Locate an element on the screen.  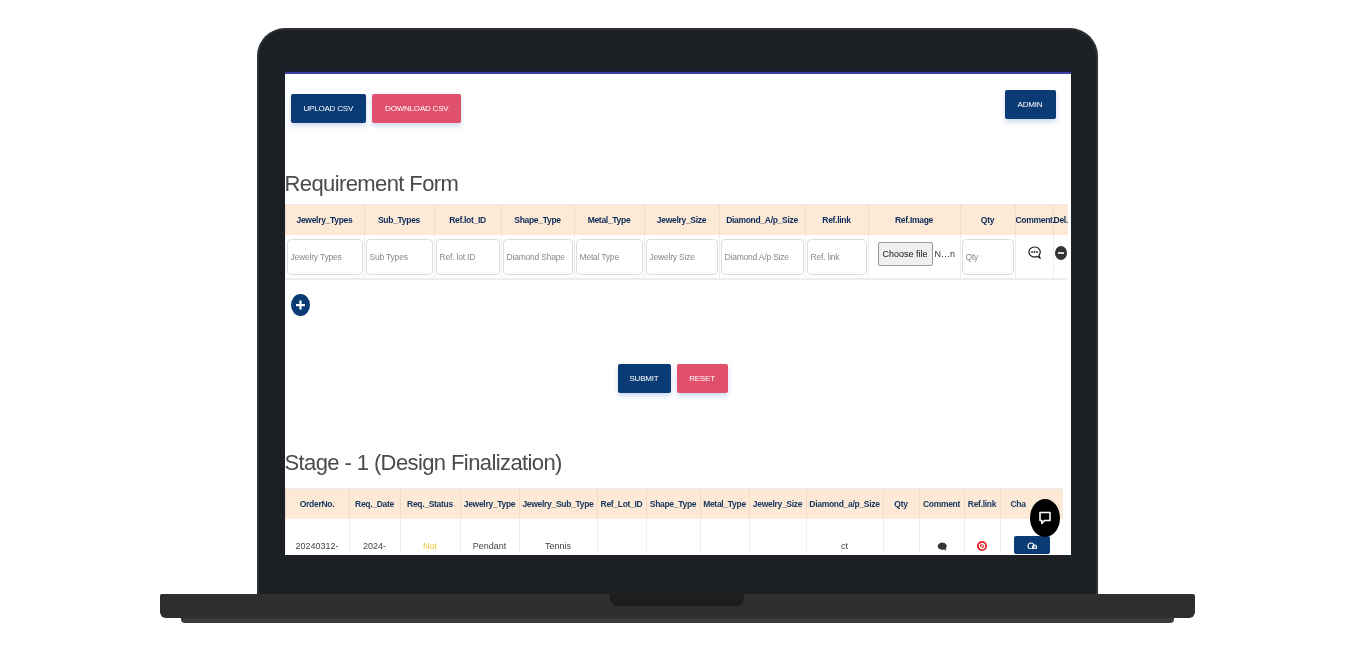
input-field: Qty is located at coordinates (987, 256).